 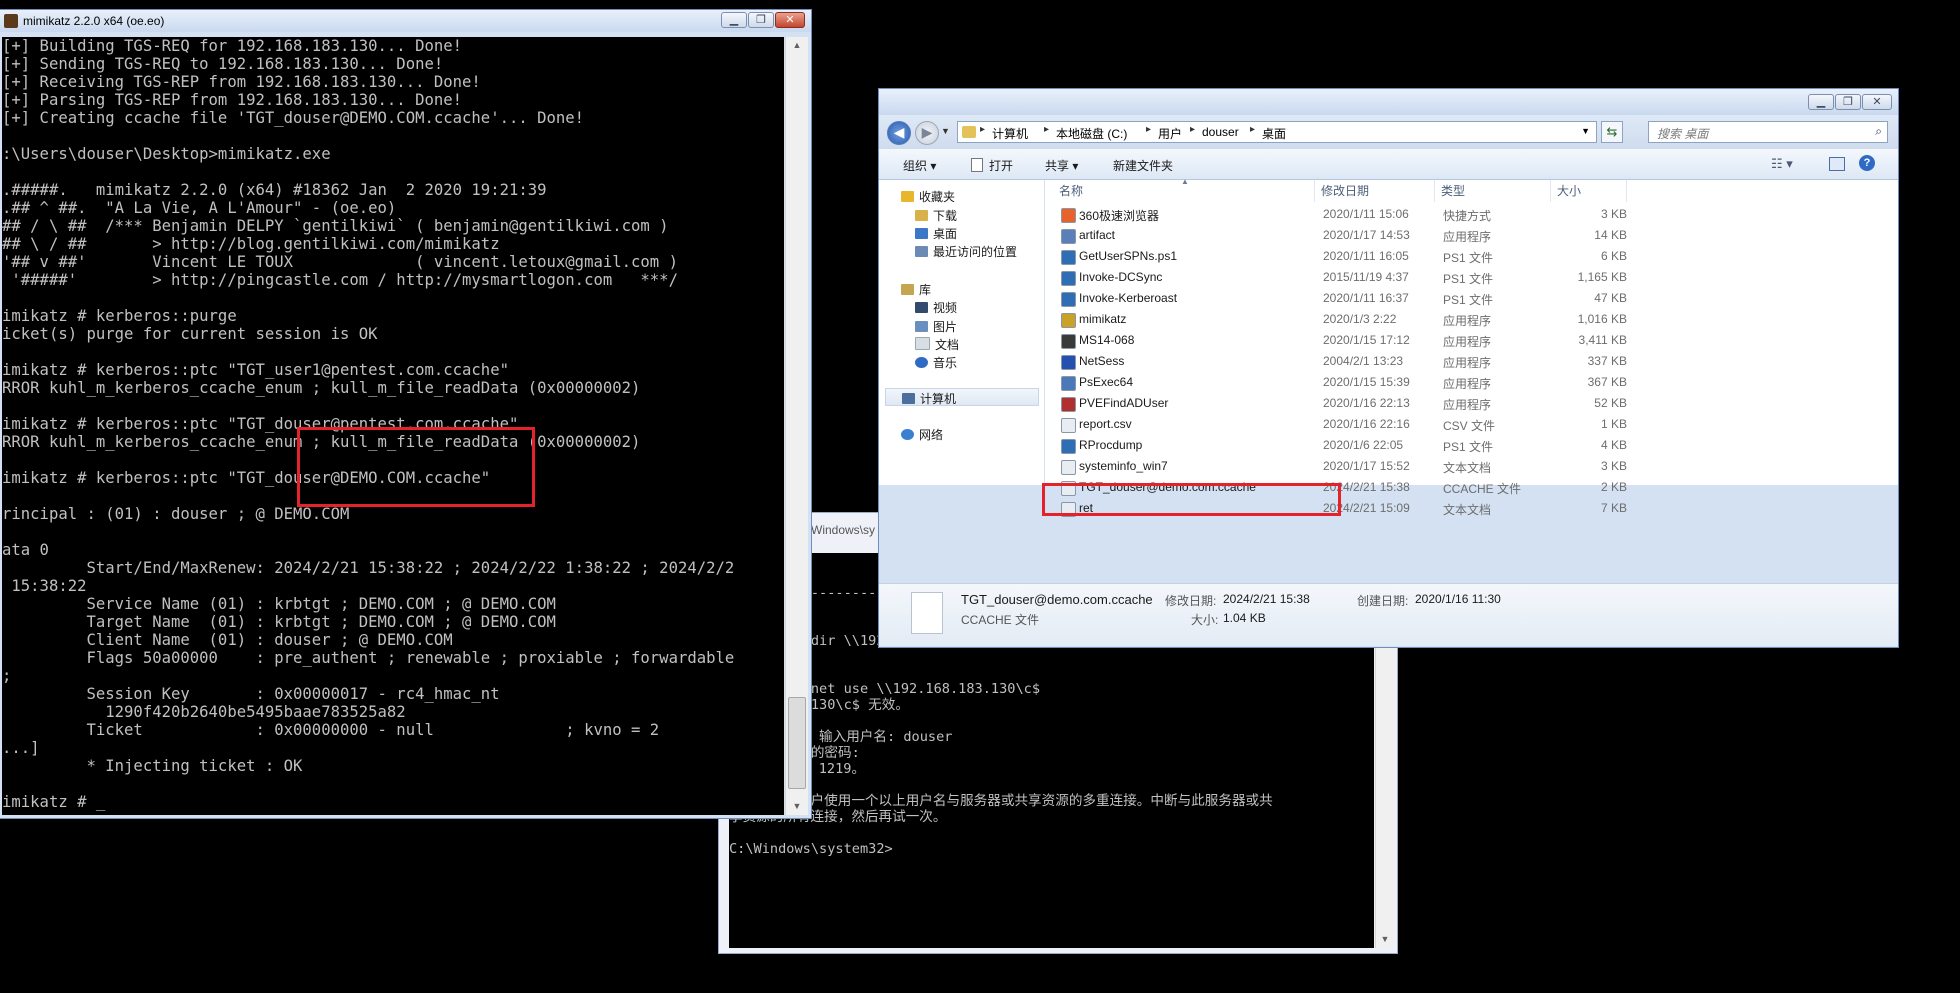 What do you see at coordinates (936, 326) in the screenshot?
I see `nav-pictures: 图片` at bounding box center [936, 326].